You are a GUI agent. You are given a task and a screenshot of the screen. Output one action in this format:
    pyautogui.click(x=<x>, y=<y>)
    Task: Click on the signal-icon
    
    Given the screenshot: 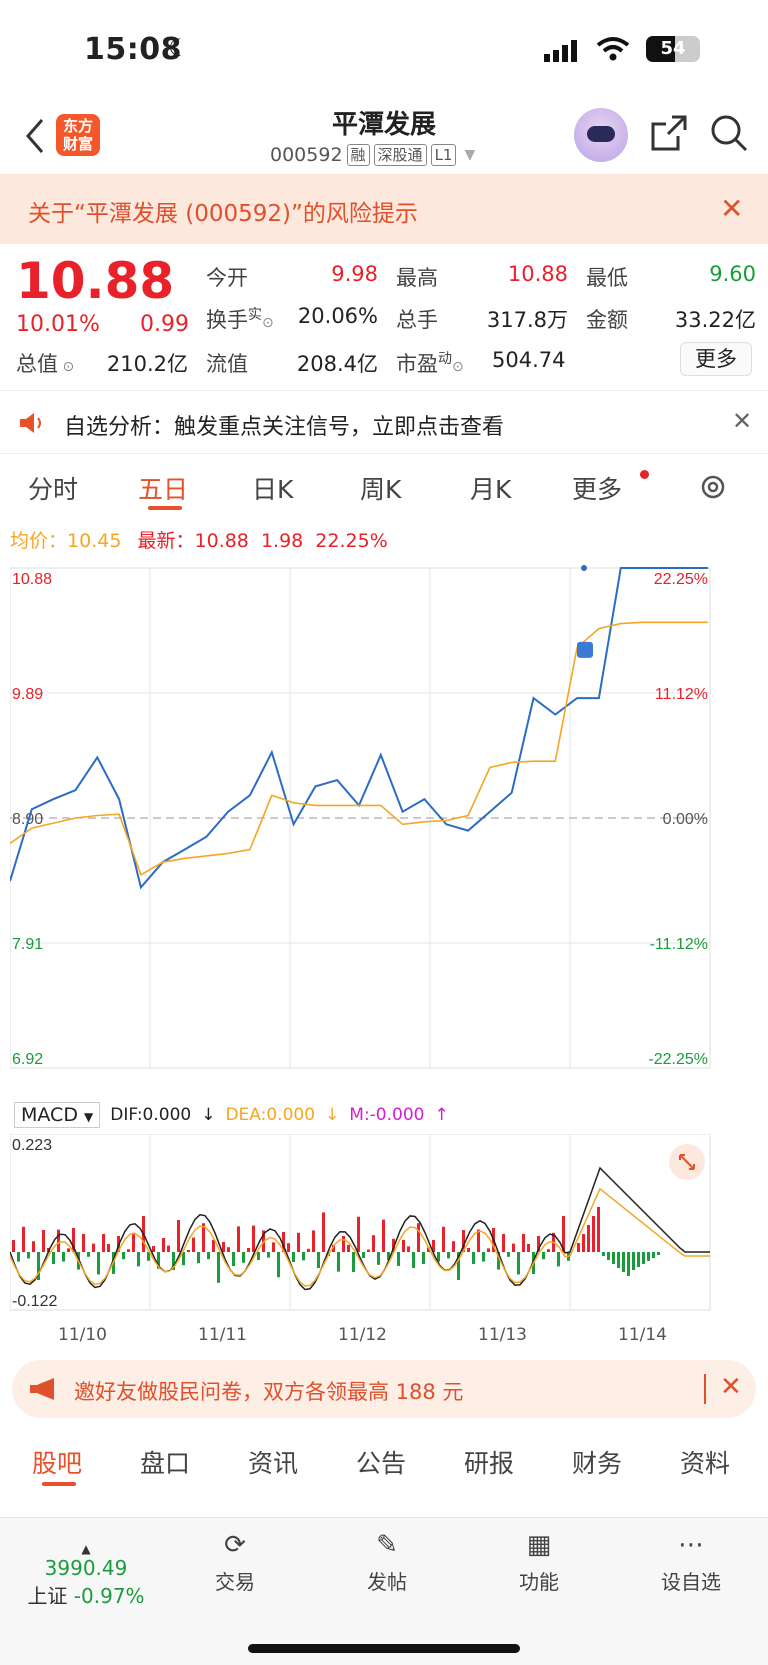 What is the action you would take?
    pyautogui.click(x=560, y=51)
    